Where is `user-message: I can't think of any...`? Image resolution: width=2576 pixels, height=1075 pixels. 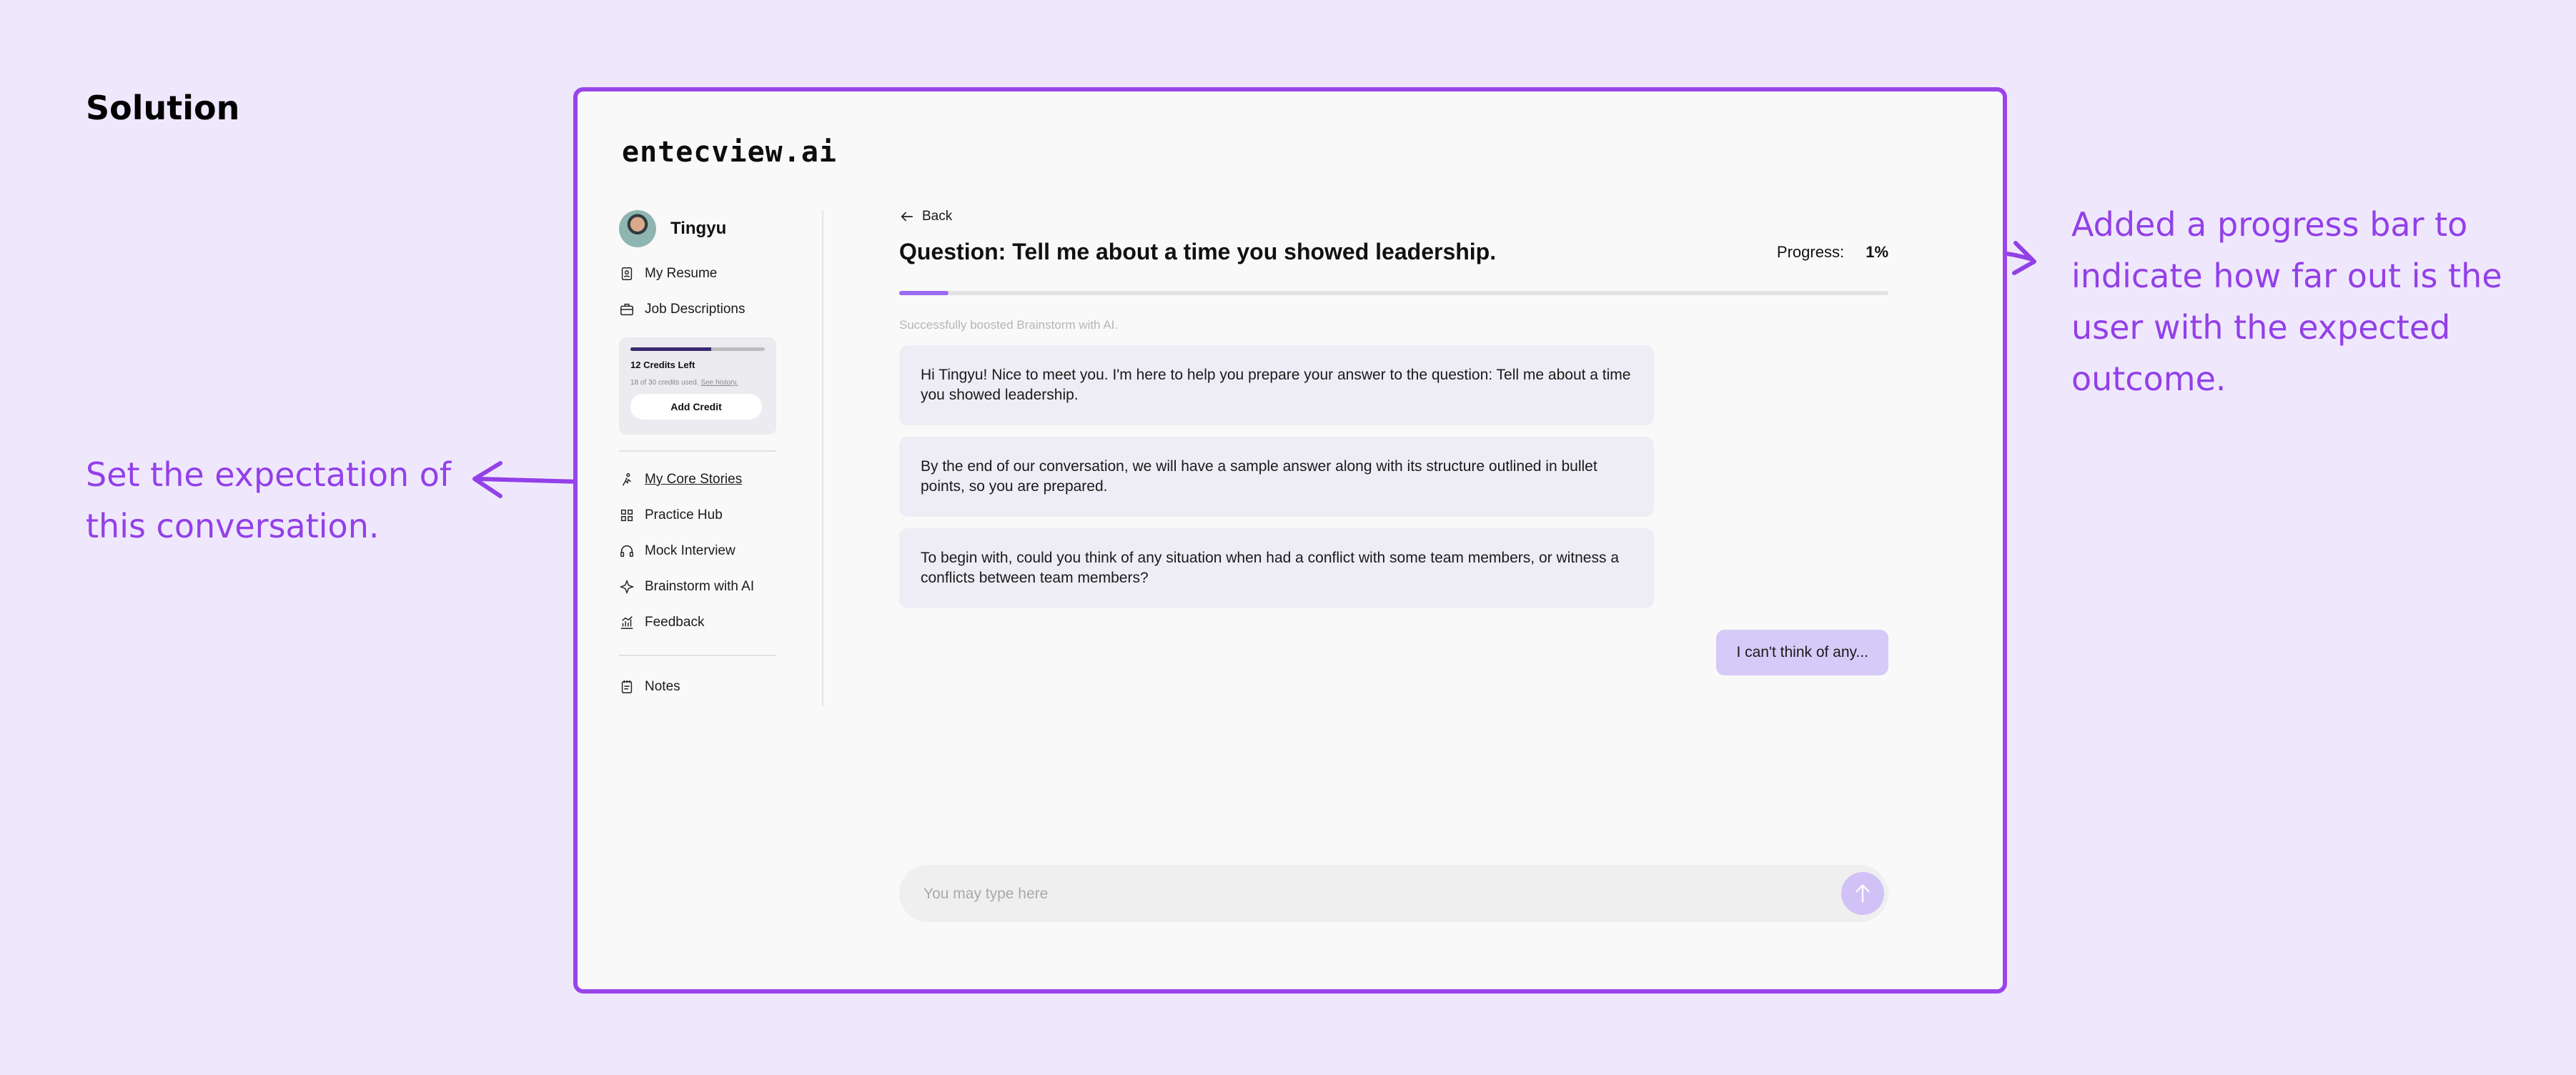 user-message: I can't think of any... is located at coordinates (1802, 652).